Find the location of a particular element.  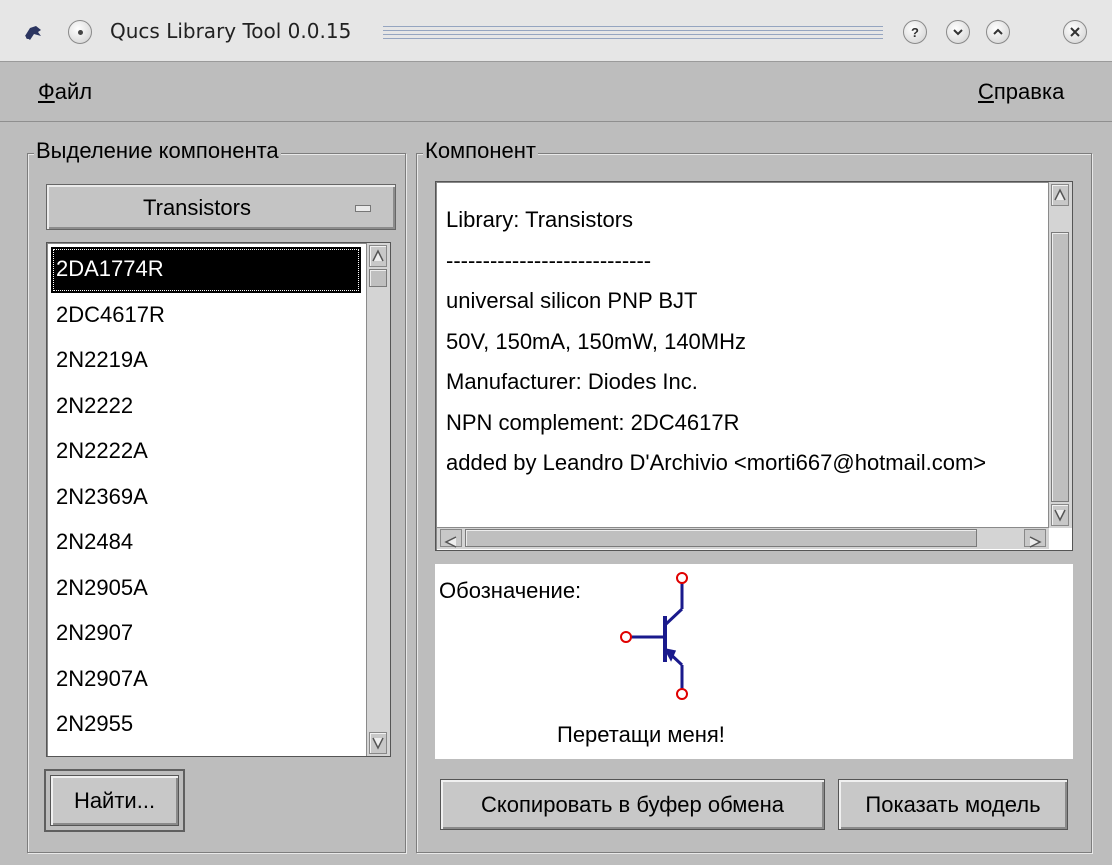

library-select-value: Transistors is located at coordinates (197, 207).